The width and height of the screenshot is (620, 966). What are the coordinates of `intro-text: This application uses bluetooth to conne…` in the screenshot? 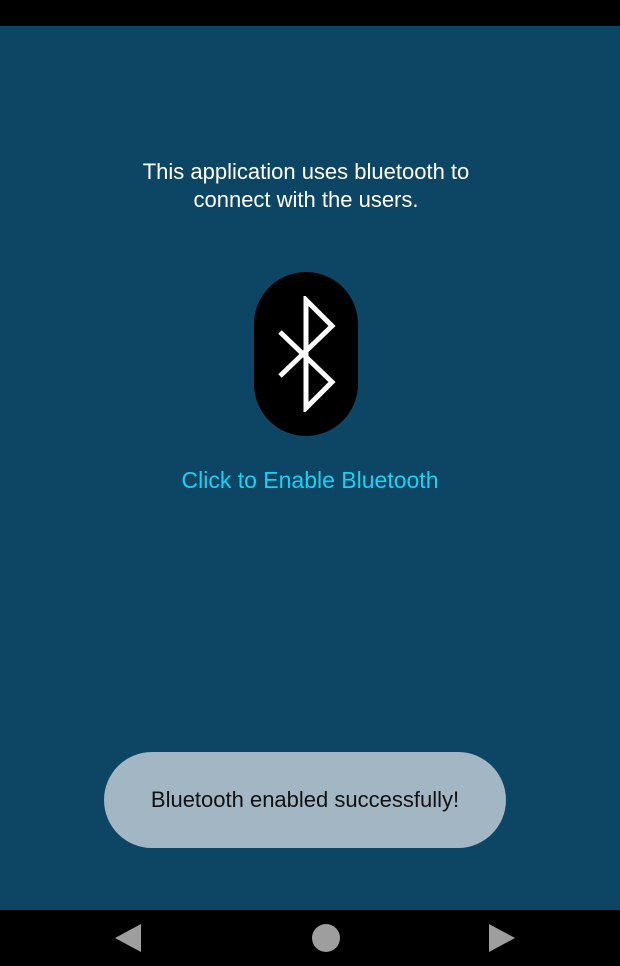 It's located at (306, 186).